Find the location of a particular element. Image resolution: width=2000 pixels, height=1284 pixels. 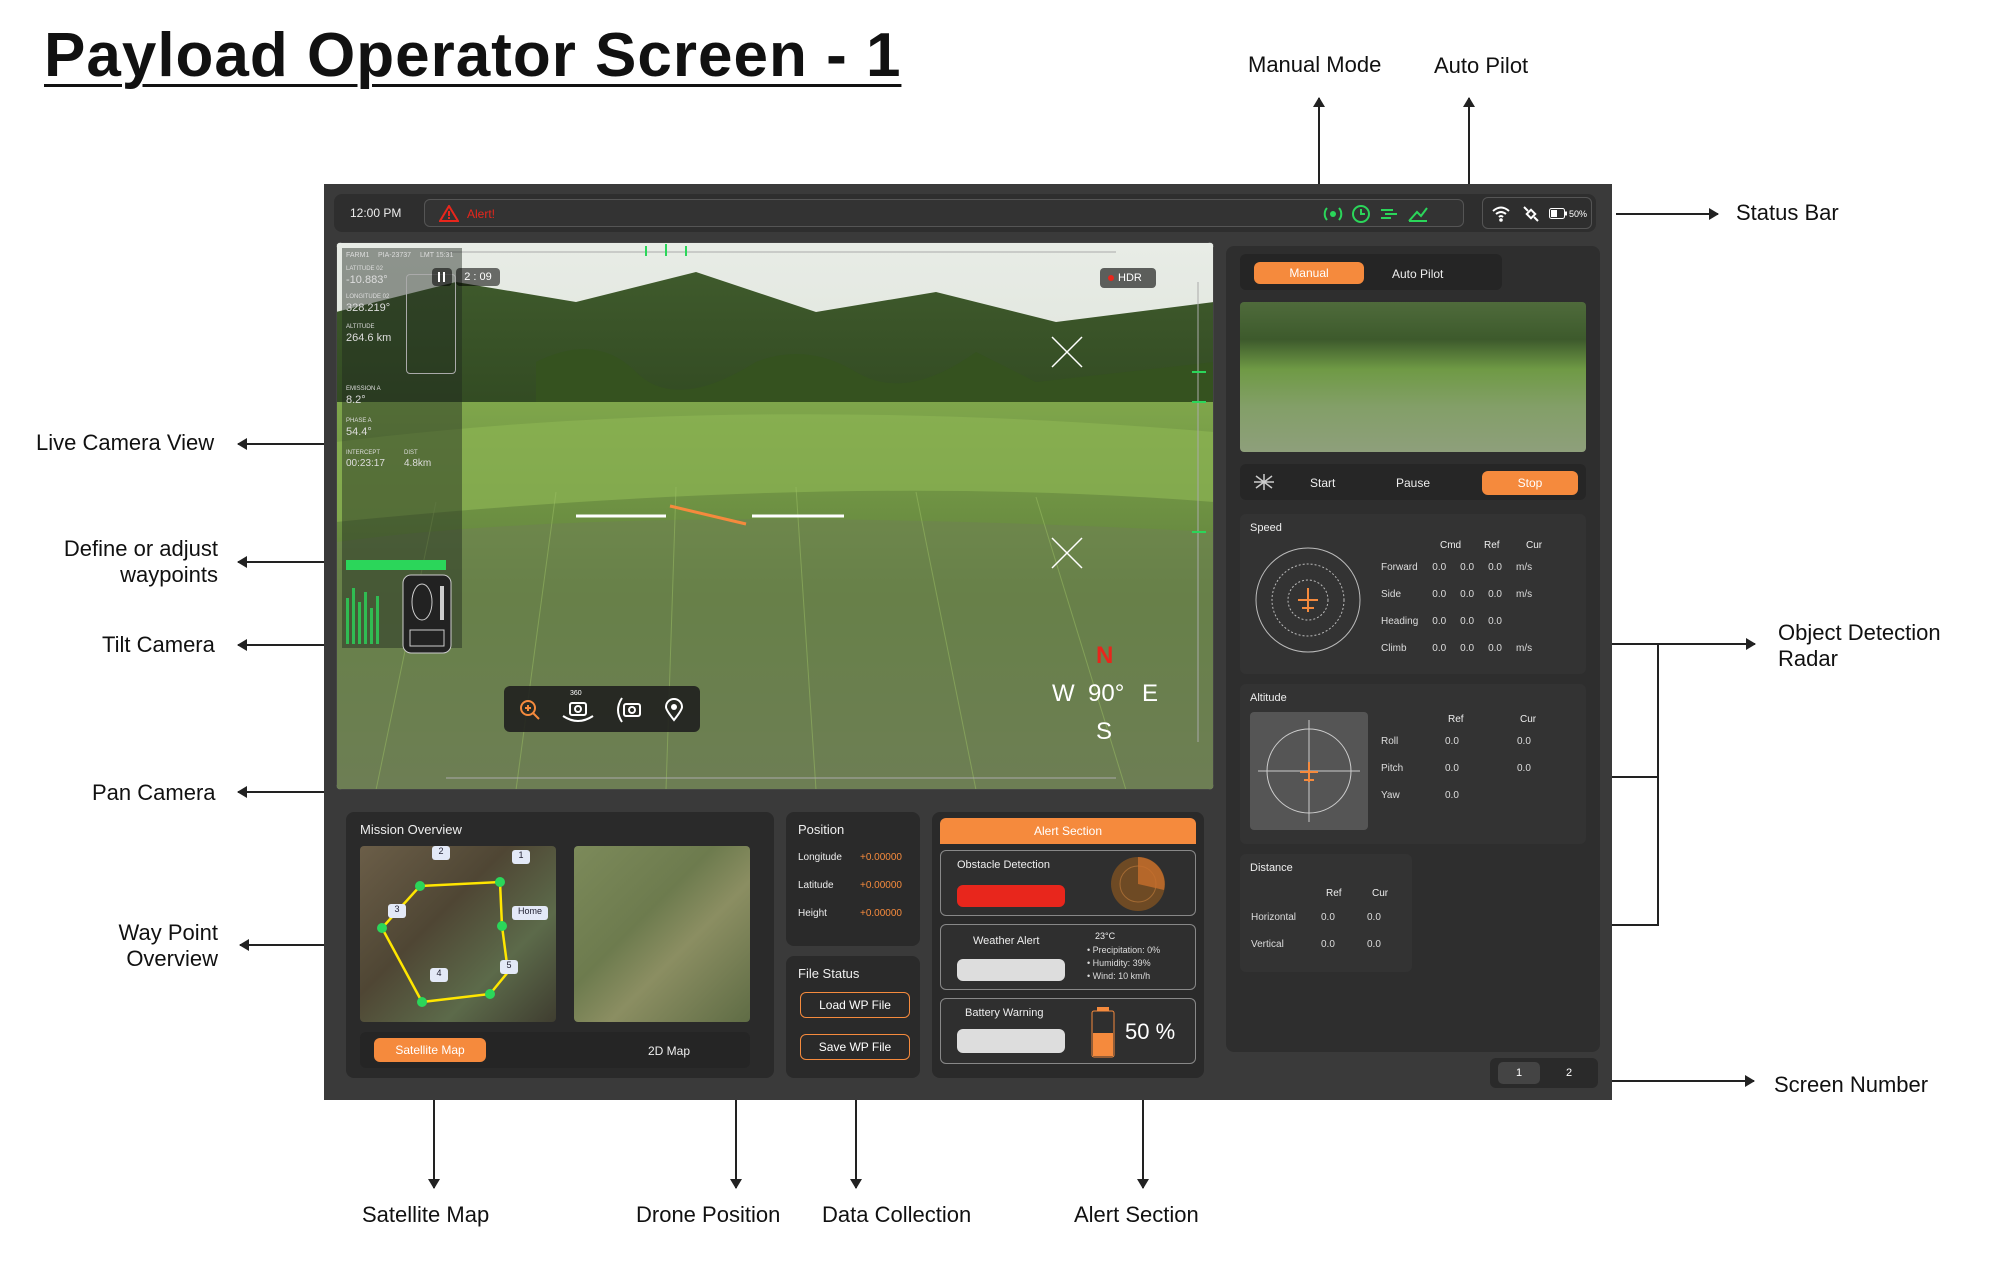

waypoint-map: 2 1 3 4 5 Home is located at coordinates (458, 934).